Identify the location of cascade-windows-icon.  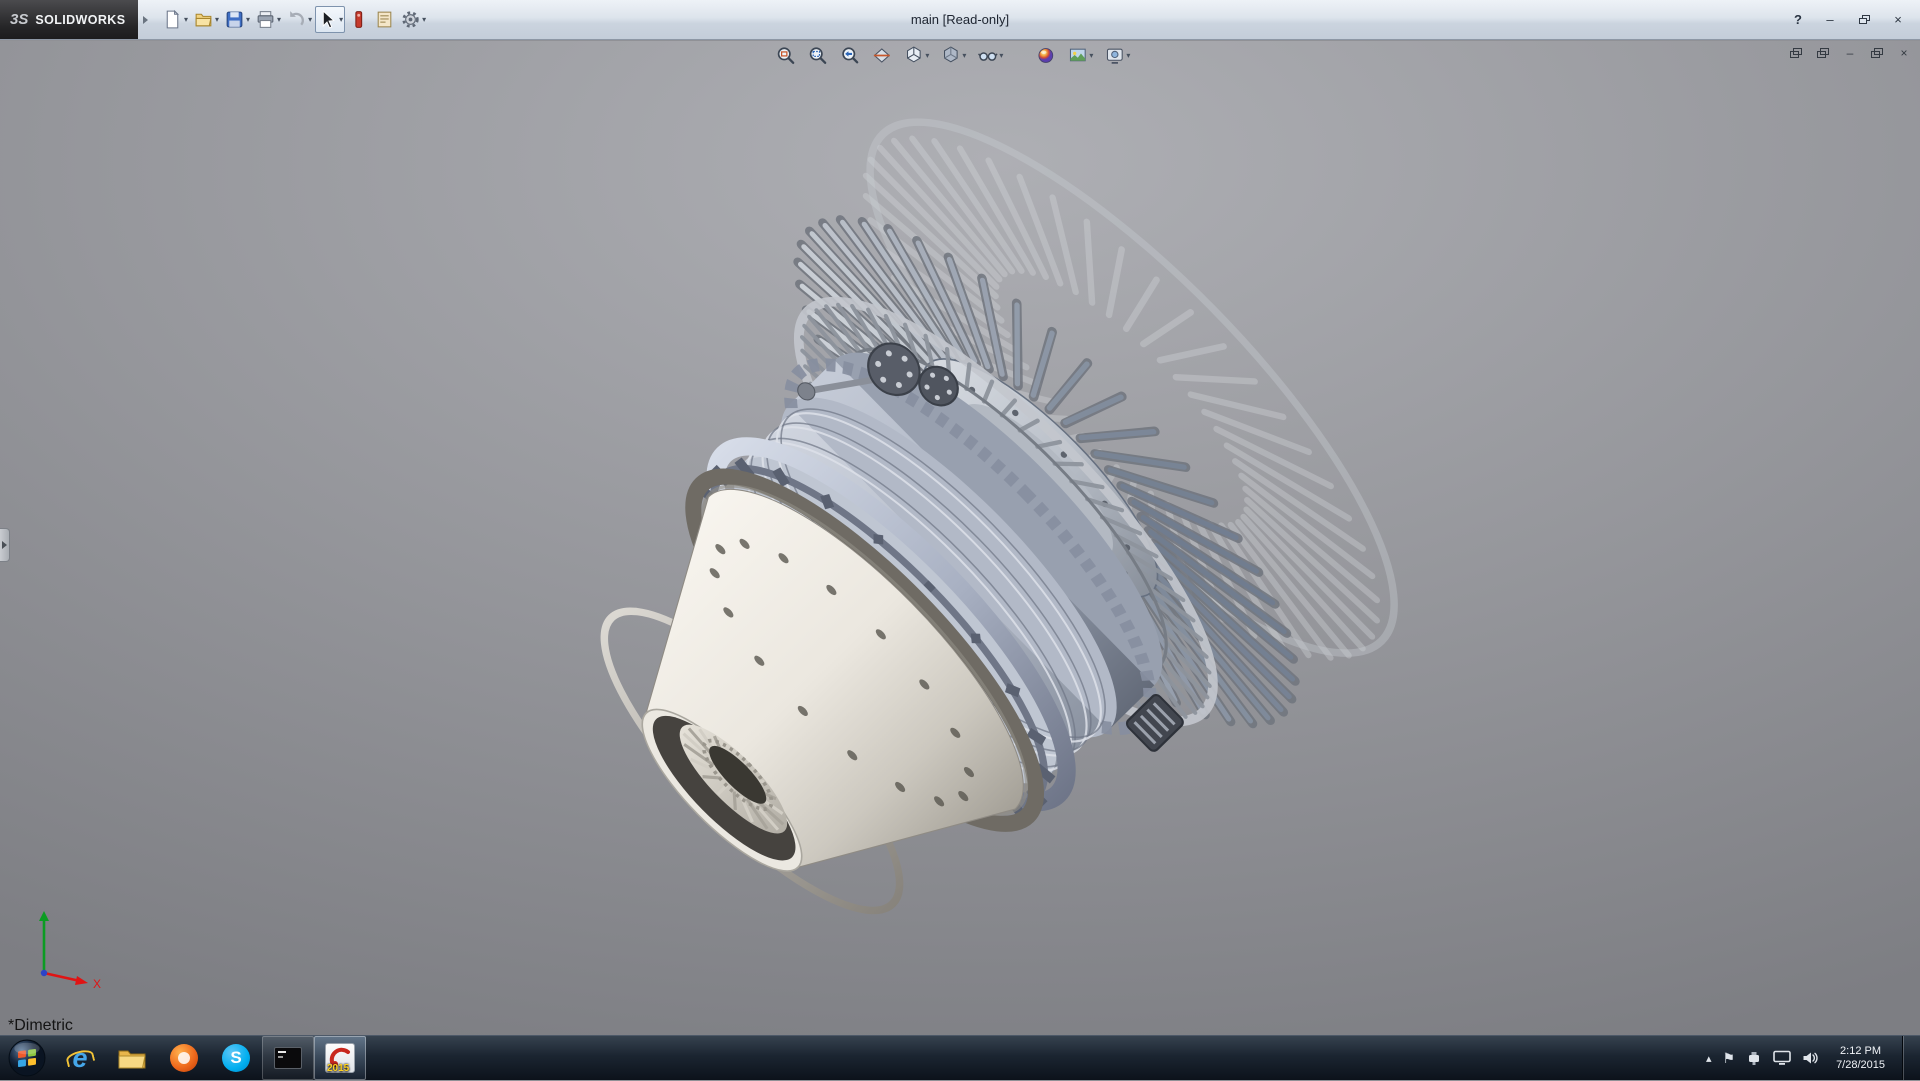
(1796, 53).